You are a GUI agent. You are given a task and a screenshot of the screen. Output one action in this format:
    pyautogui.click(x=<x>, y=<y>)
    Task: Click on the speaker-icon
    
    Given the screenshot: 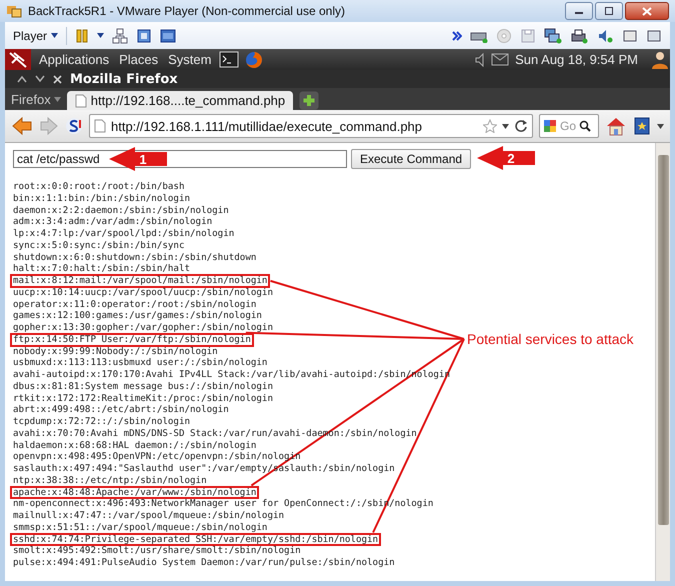 What is the action you would take?
    pyautogui.click(x=605, y=36)
    